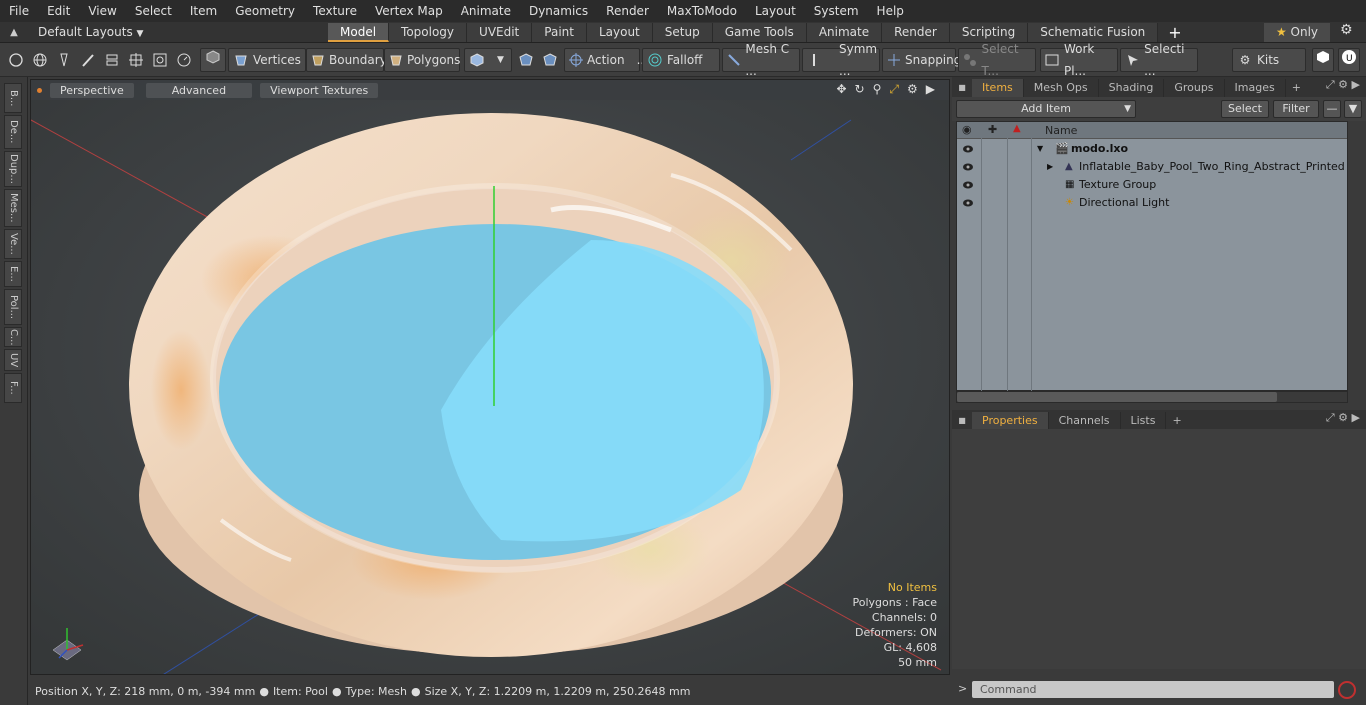  What do you see at coordinates (422, 60) in the screenshot?
I see `polygons-button: Polygons` at bounding box center [422, 60].